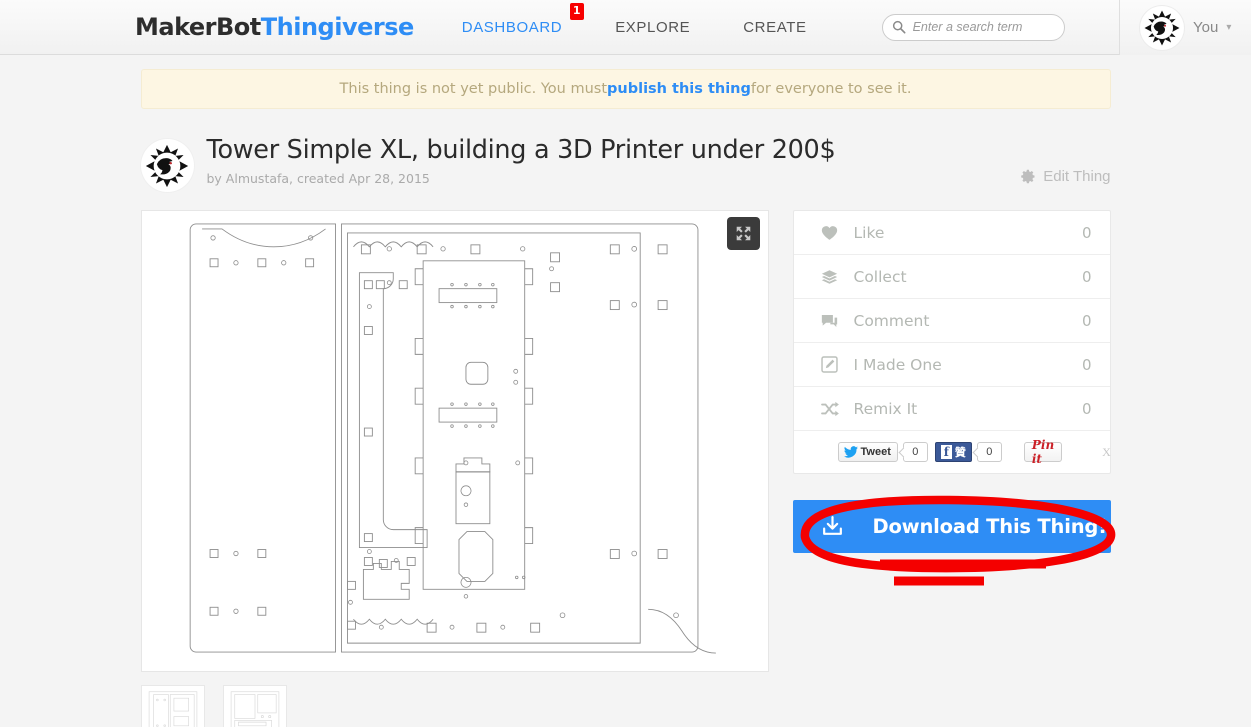 The width and height of the screenshot is (1251, 727). I want to click on tweet-button: Tweet, so click(867, 452).